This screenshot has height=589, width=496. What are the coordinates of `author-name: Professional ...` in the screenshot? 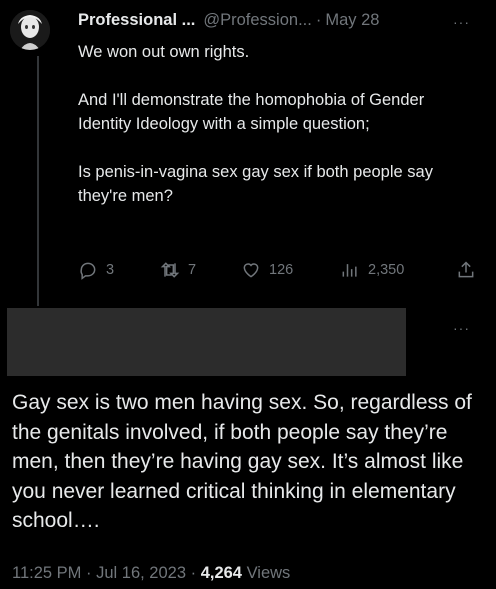 It's located at (136, 20).